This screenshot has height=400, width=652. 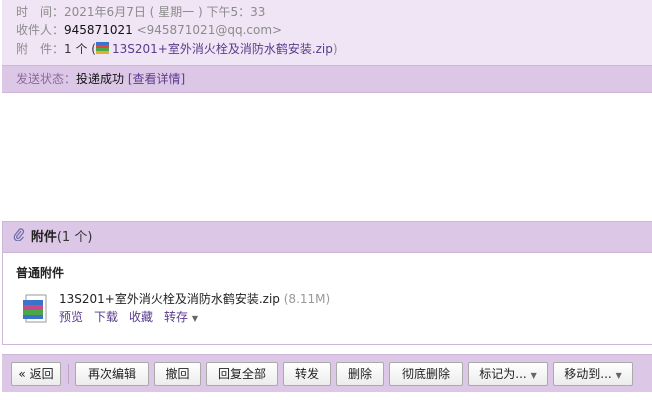 I want to click on attachment-close: ), so click(x=335, y=49).